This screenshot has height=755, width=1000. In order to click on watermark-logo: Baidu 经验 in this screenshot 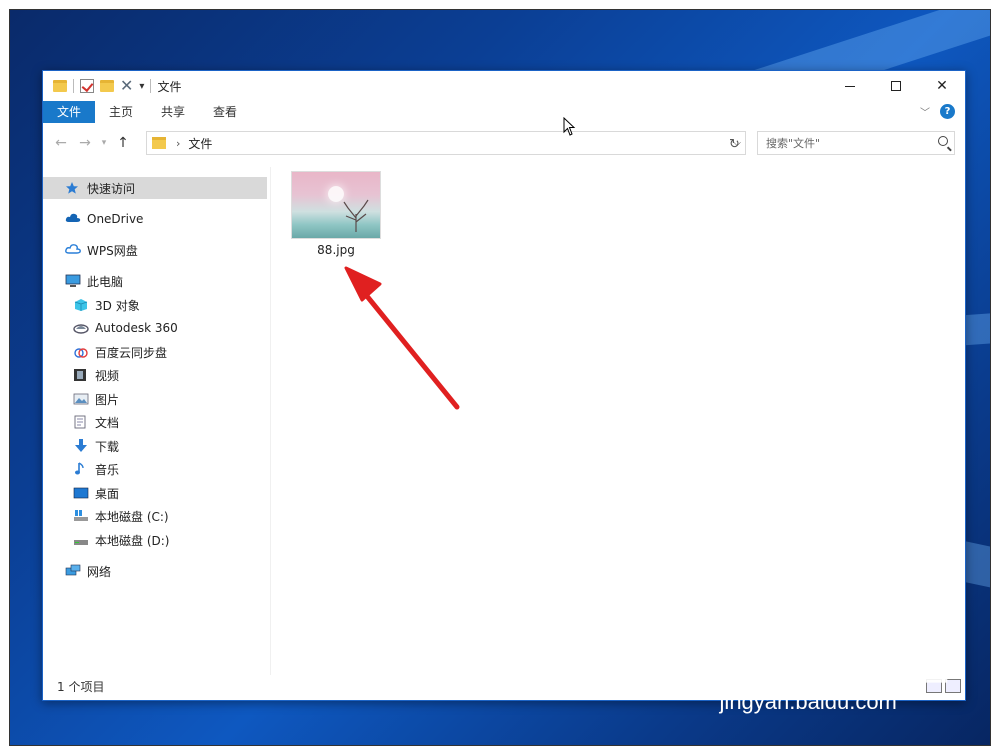, I will do `click(834, 665)`.